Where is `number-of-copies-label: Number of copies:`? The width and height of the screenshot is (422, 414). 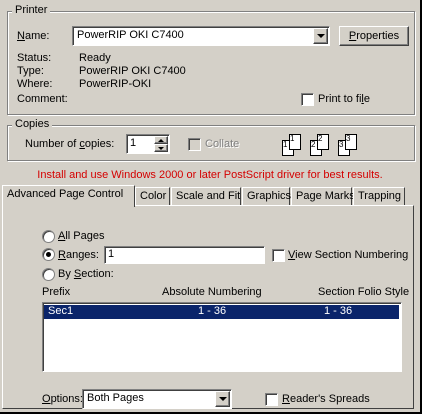 number-of-copies-label: Number of copies: is located at coordinates (70, 144).